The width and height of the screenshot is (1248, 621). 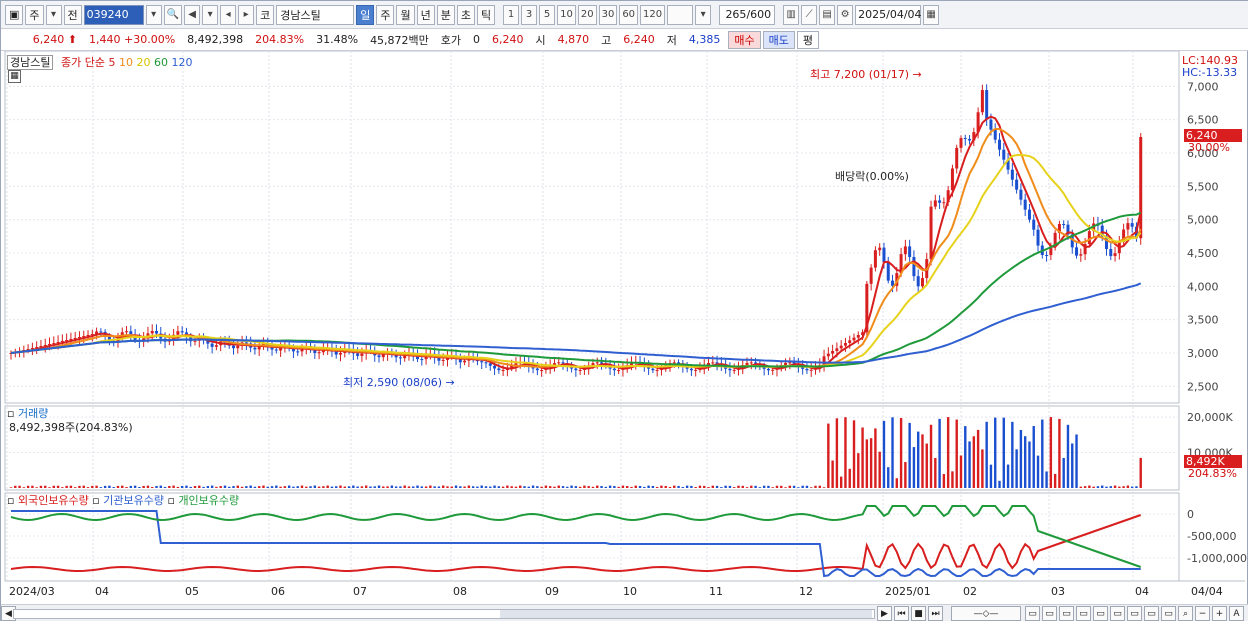 What do you see at coordinates (465, 14) in the screenshot?
I see `tab-second: 초` at bounding box center [465, 14].